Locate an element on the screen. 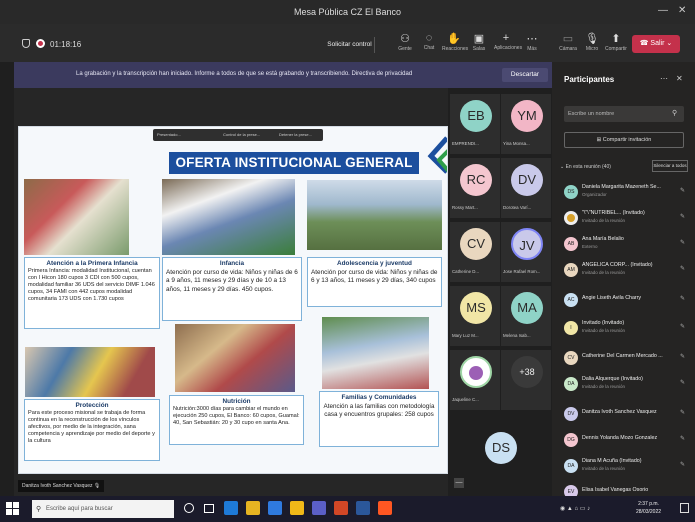 This screenshot has height=522, width=695. apps-button: + Aplicaciones is located at coordinates (508, 41).